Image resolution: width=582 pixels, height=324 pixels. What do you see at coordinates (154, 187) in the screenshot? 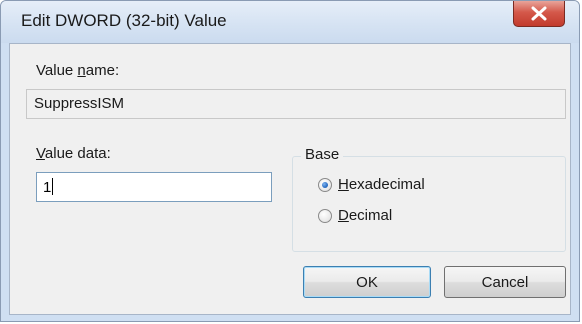
I see `value-data-input: 1` at bounding box center [154, 187].